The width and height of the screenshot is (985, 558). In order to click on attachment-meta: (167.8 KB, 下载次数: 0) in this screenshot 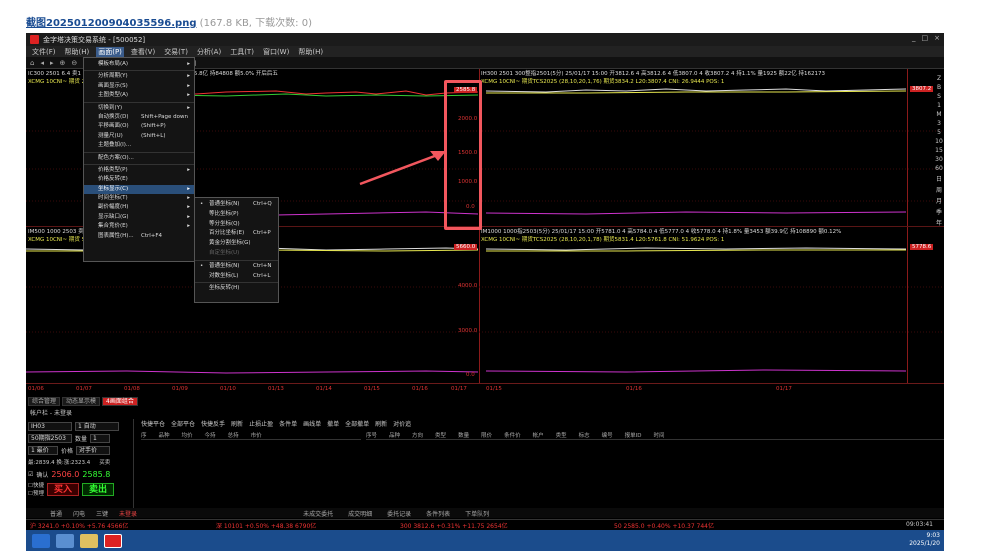, I will do `click(255, 23)`.